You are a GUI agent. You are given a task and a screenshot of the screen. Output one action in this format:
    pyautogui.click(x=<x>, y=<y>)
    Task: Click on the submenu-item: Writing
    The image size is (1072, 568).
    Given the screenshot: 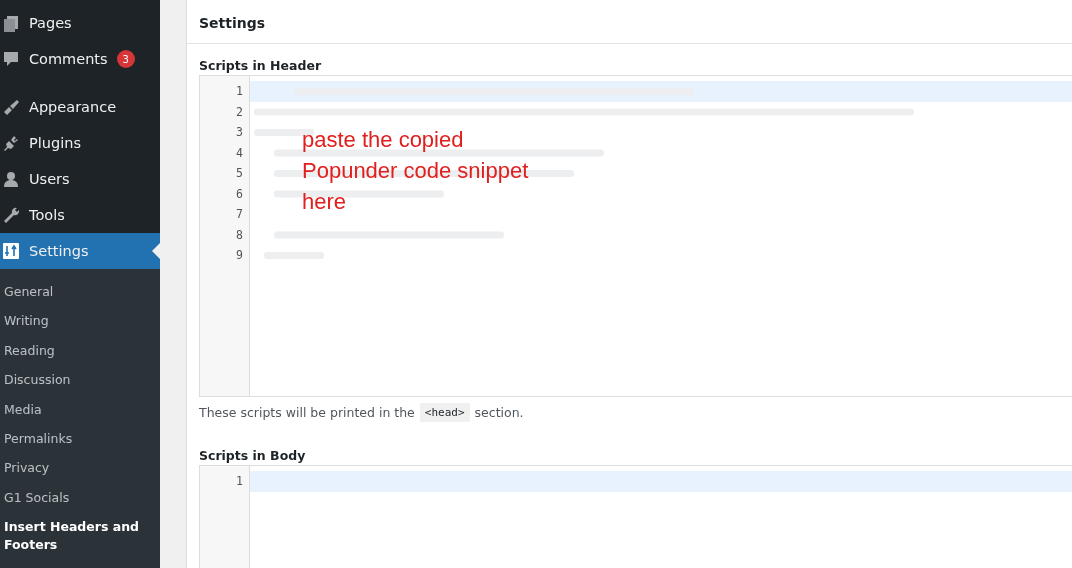 What is the action you would take?
    pyautogui.click(x=80, y=321)
    